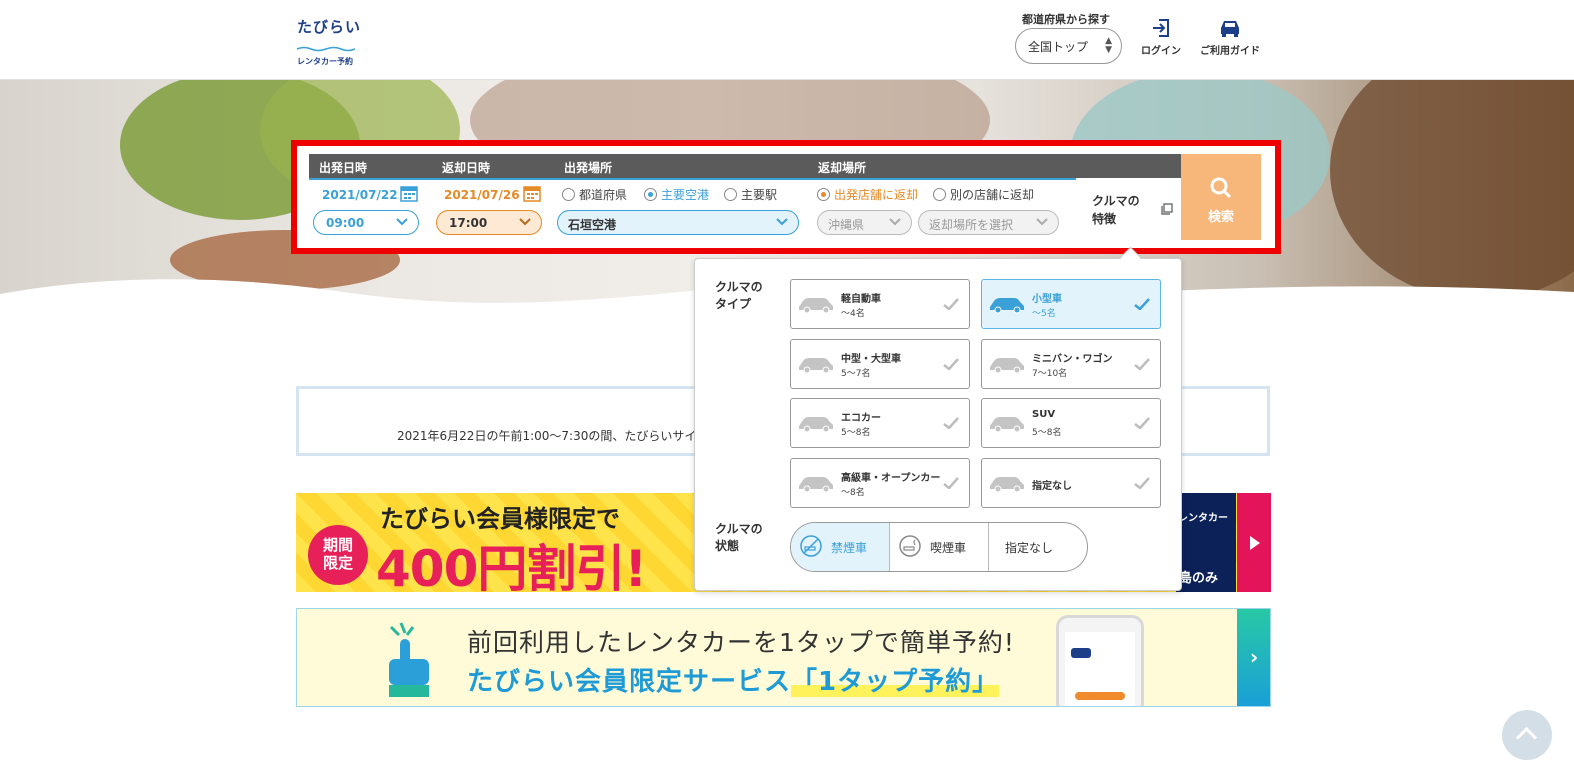 The height and width of the screenshot is (780, 1574). Describe the element at coordinates (741, 642) in the screenshot. I see `banner2-line1: 前回利用したレンタカーを1タップで簡単予約!` at that location.